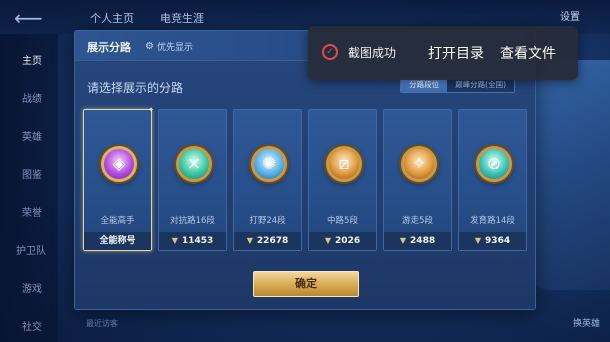 This screenshot has height=342, width=610. I want to click on card-value: ▼ 11453, so click(192, 241).